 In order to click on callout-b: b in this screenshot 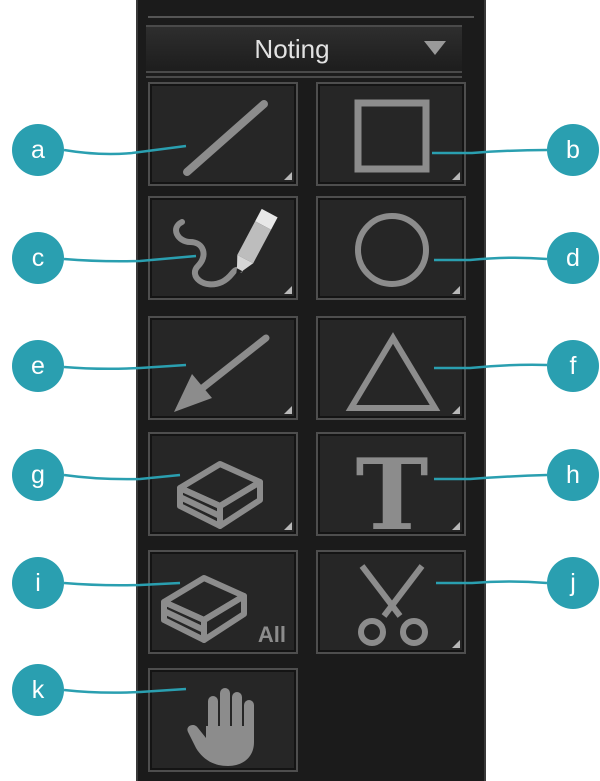, I will do `click(573, 150)`.